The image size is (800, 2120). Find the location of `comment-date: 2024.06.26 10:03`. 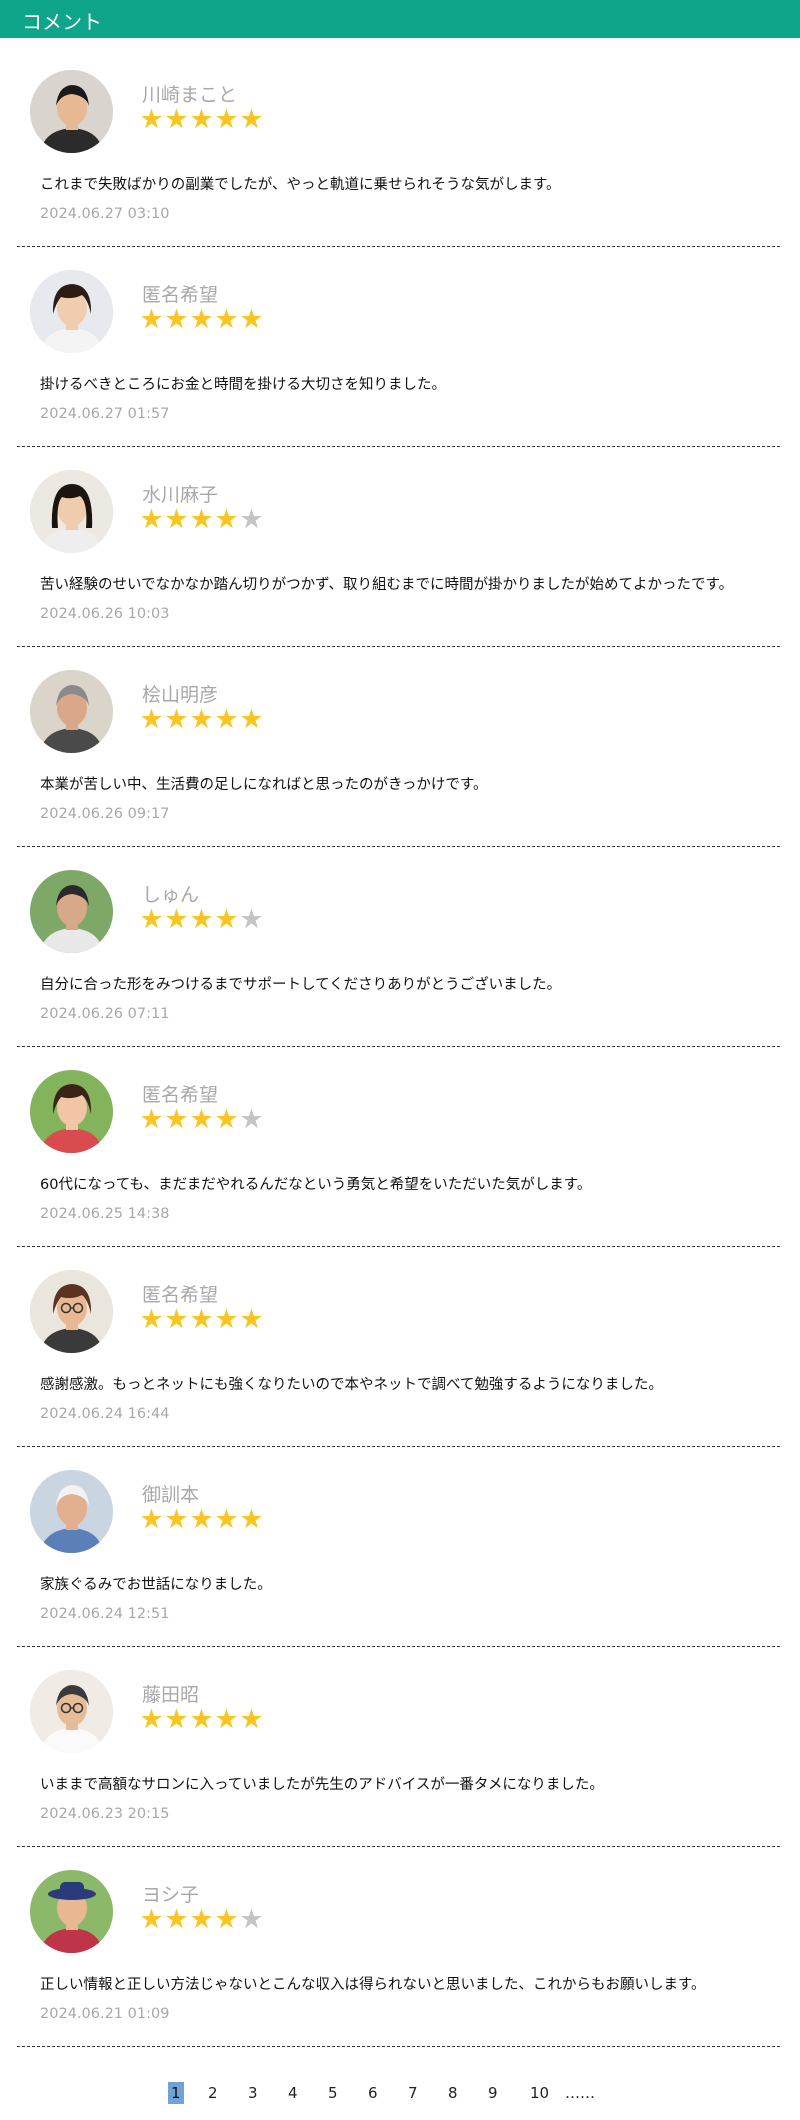

comment-date: 2024.06.26 10:03 is located at coordinates (105, 614).